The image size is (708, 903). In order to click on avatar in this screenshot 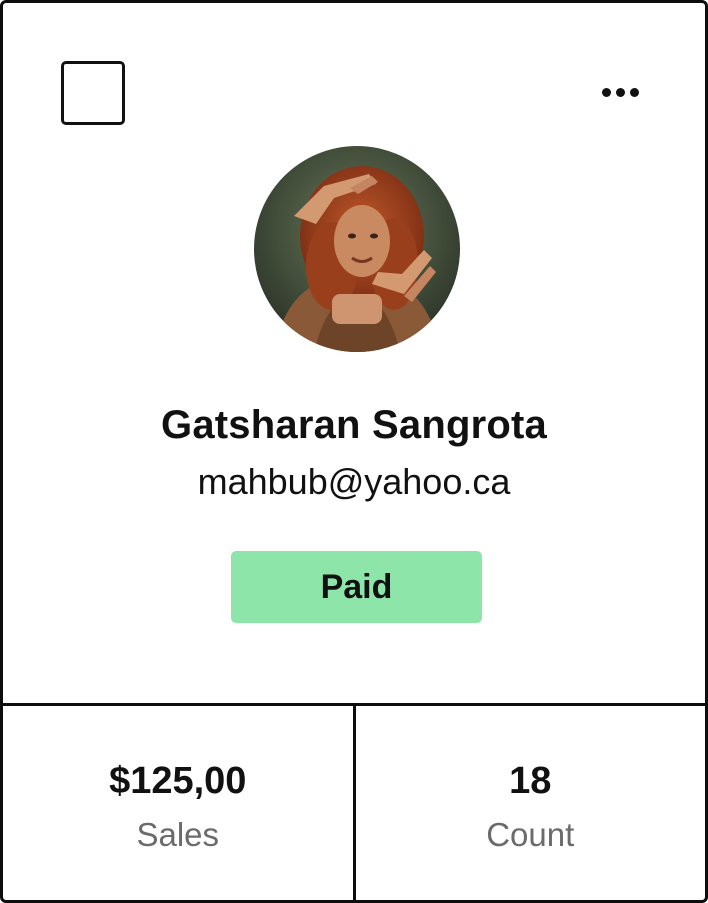, I will do `click(357, 249)`.